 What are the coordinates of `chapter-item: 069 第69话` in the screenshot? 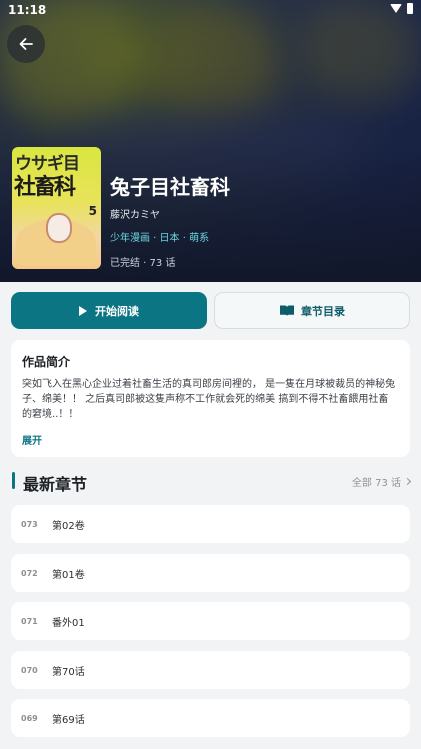 It's located at (210, 718).